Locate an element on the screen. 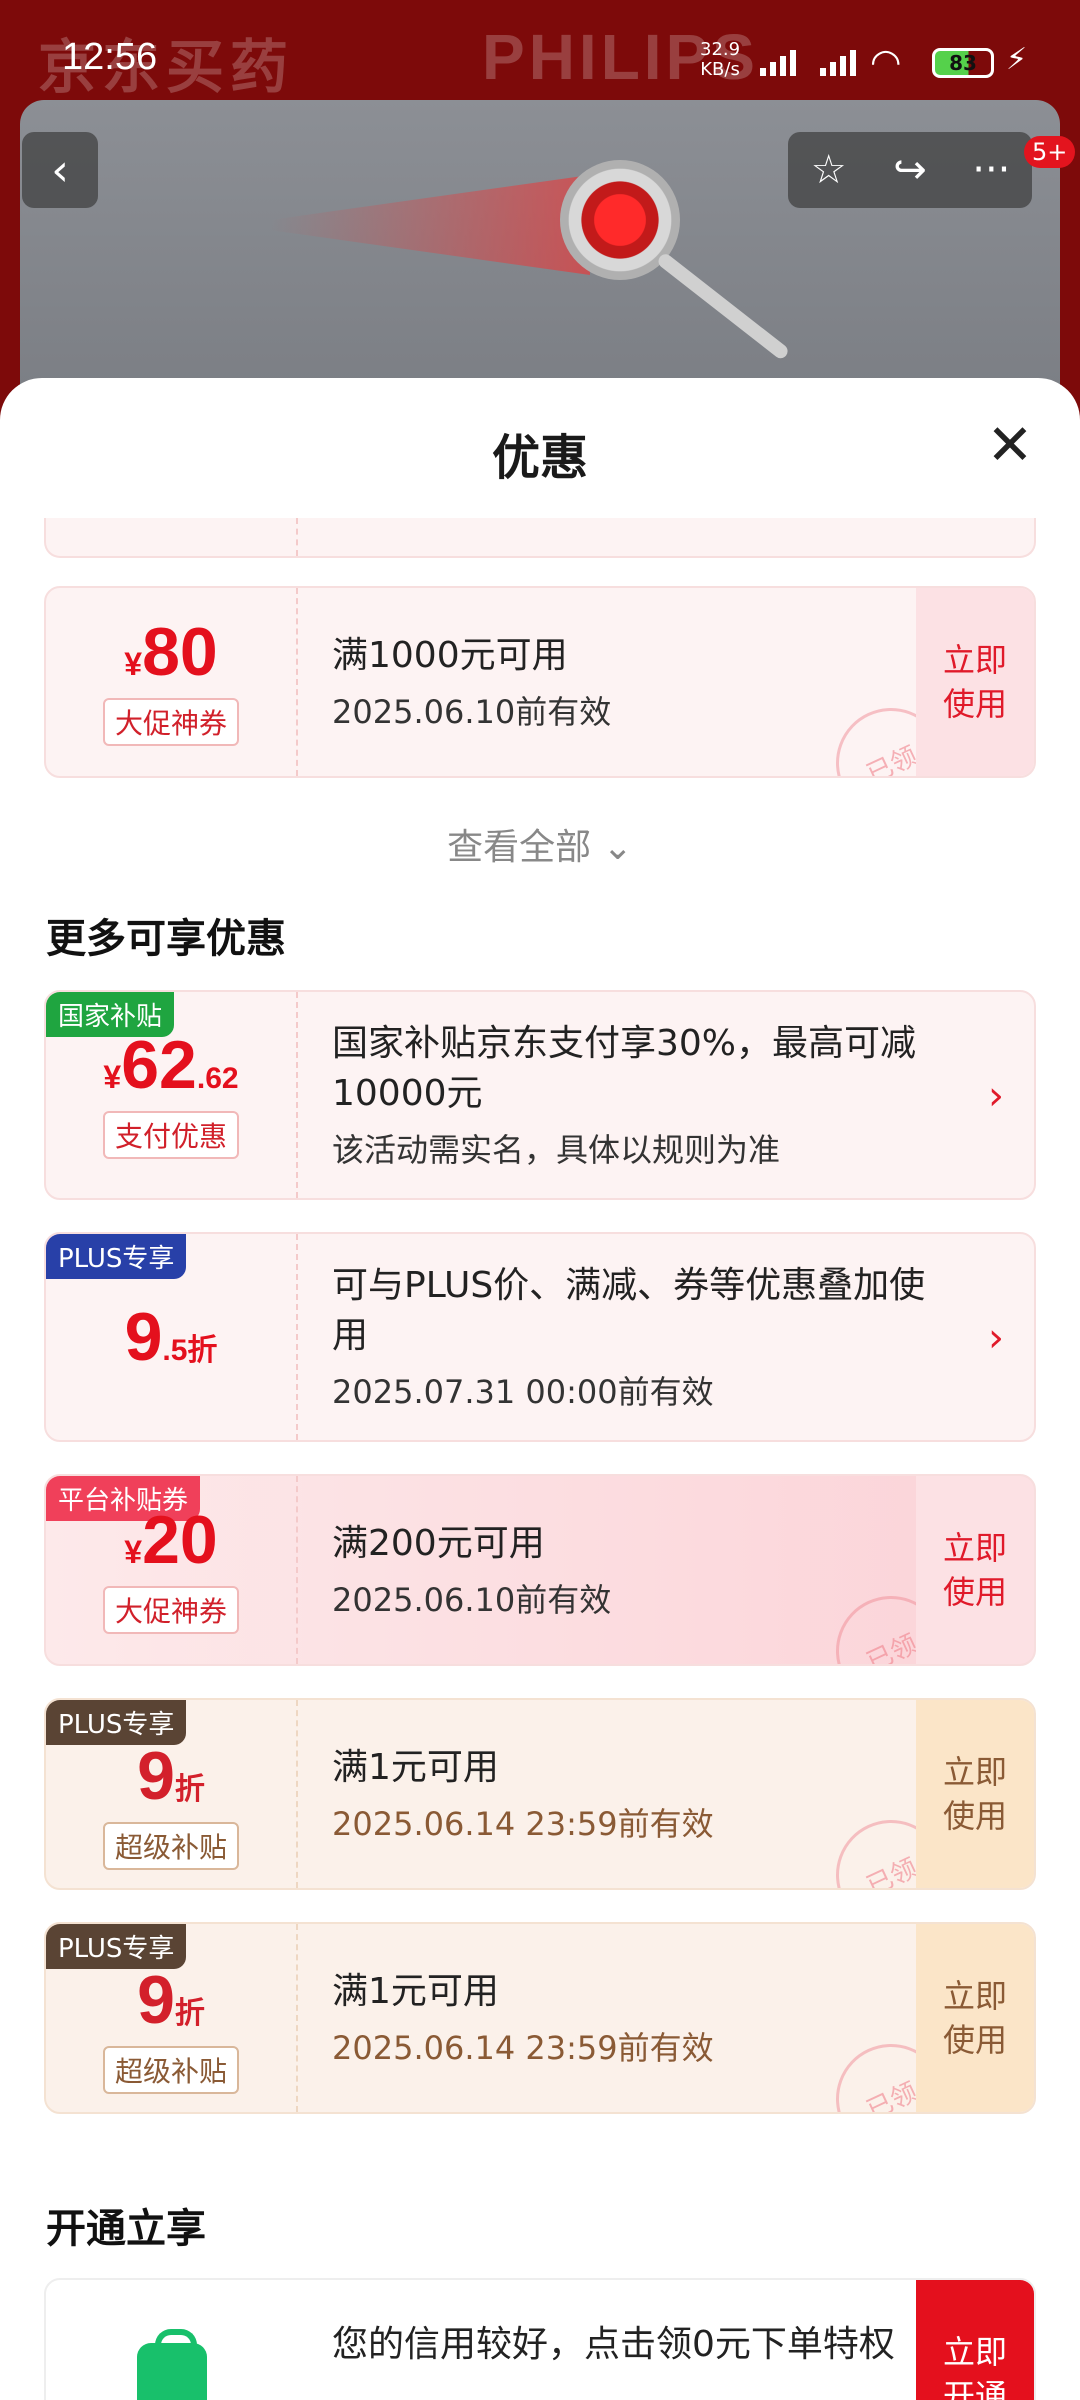 The width and height of the screenshot is (1080, 2400). section-title-more: 更多可享优惠 is located at coordinates (166, 939).